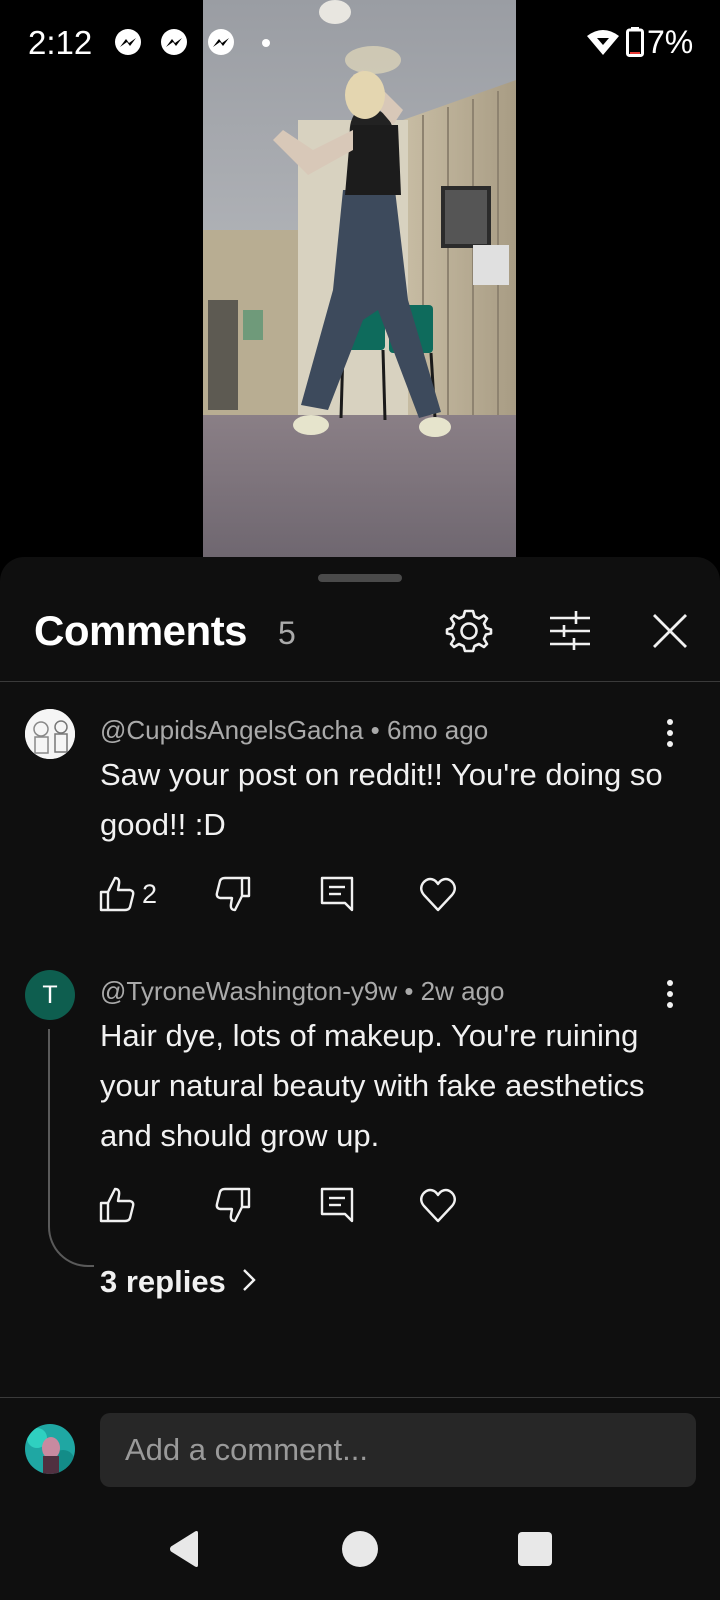 The image size is (720, 1600). I want to click on comments-title: Comments, so click(141, 630).